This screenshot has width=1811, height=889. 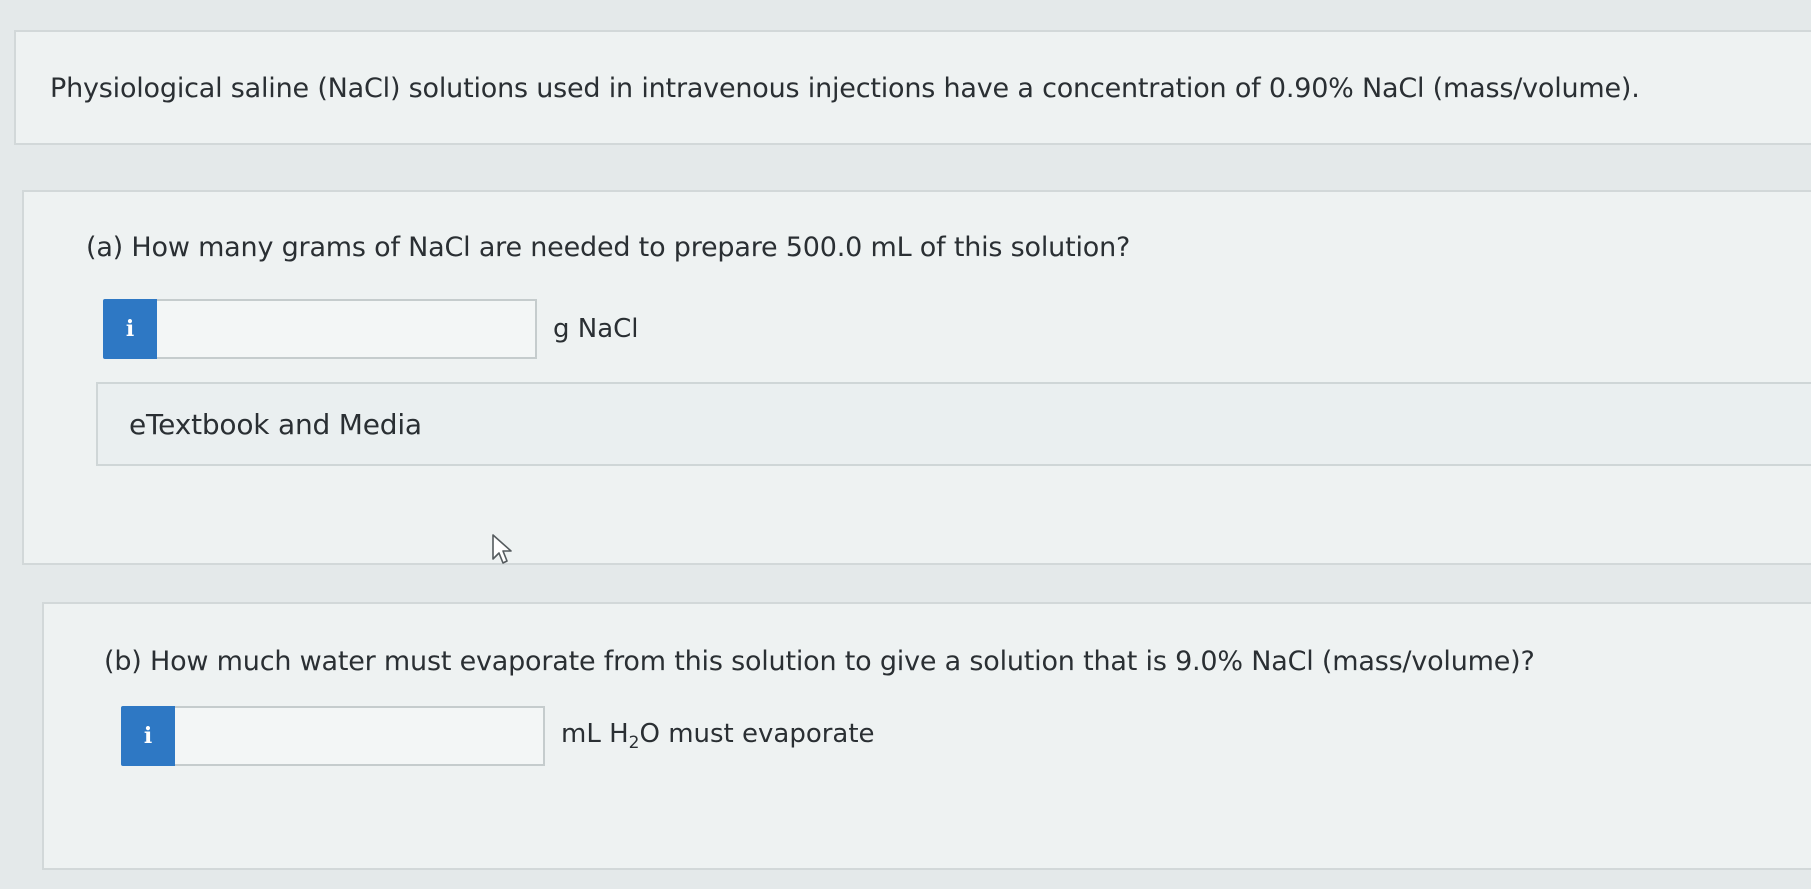 I want to click on unit-subscript: 2, so click(x=634, y=743).